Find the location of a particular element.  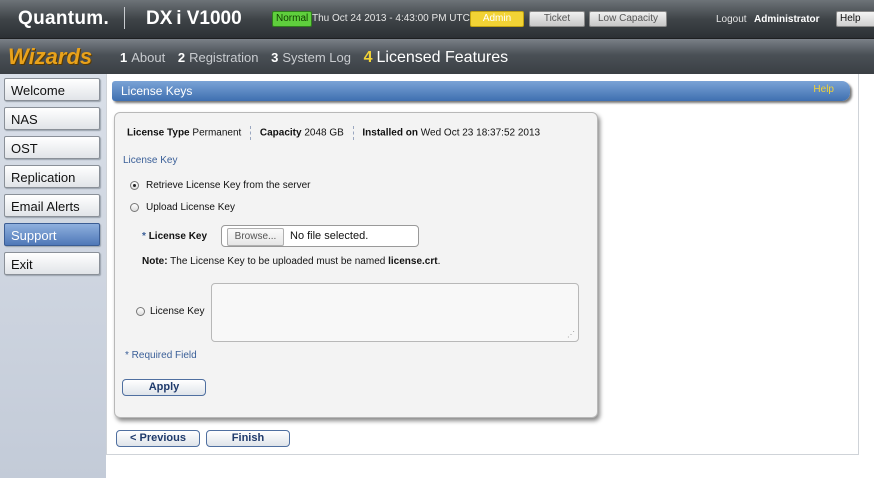

license-keys-header: License Keys Help is located at coordinates (481, 91).